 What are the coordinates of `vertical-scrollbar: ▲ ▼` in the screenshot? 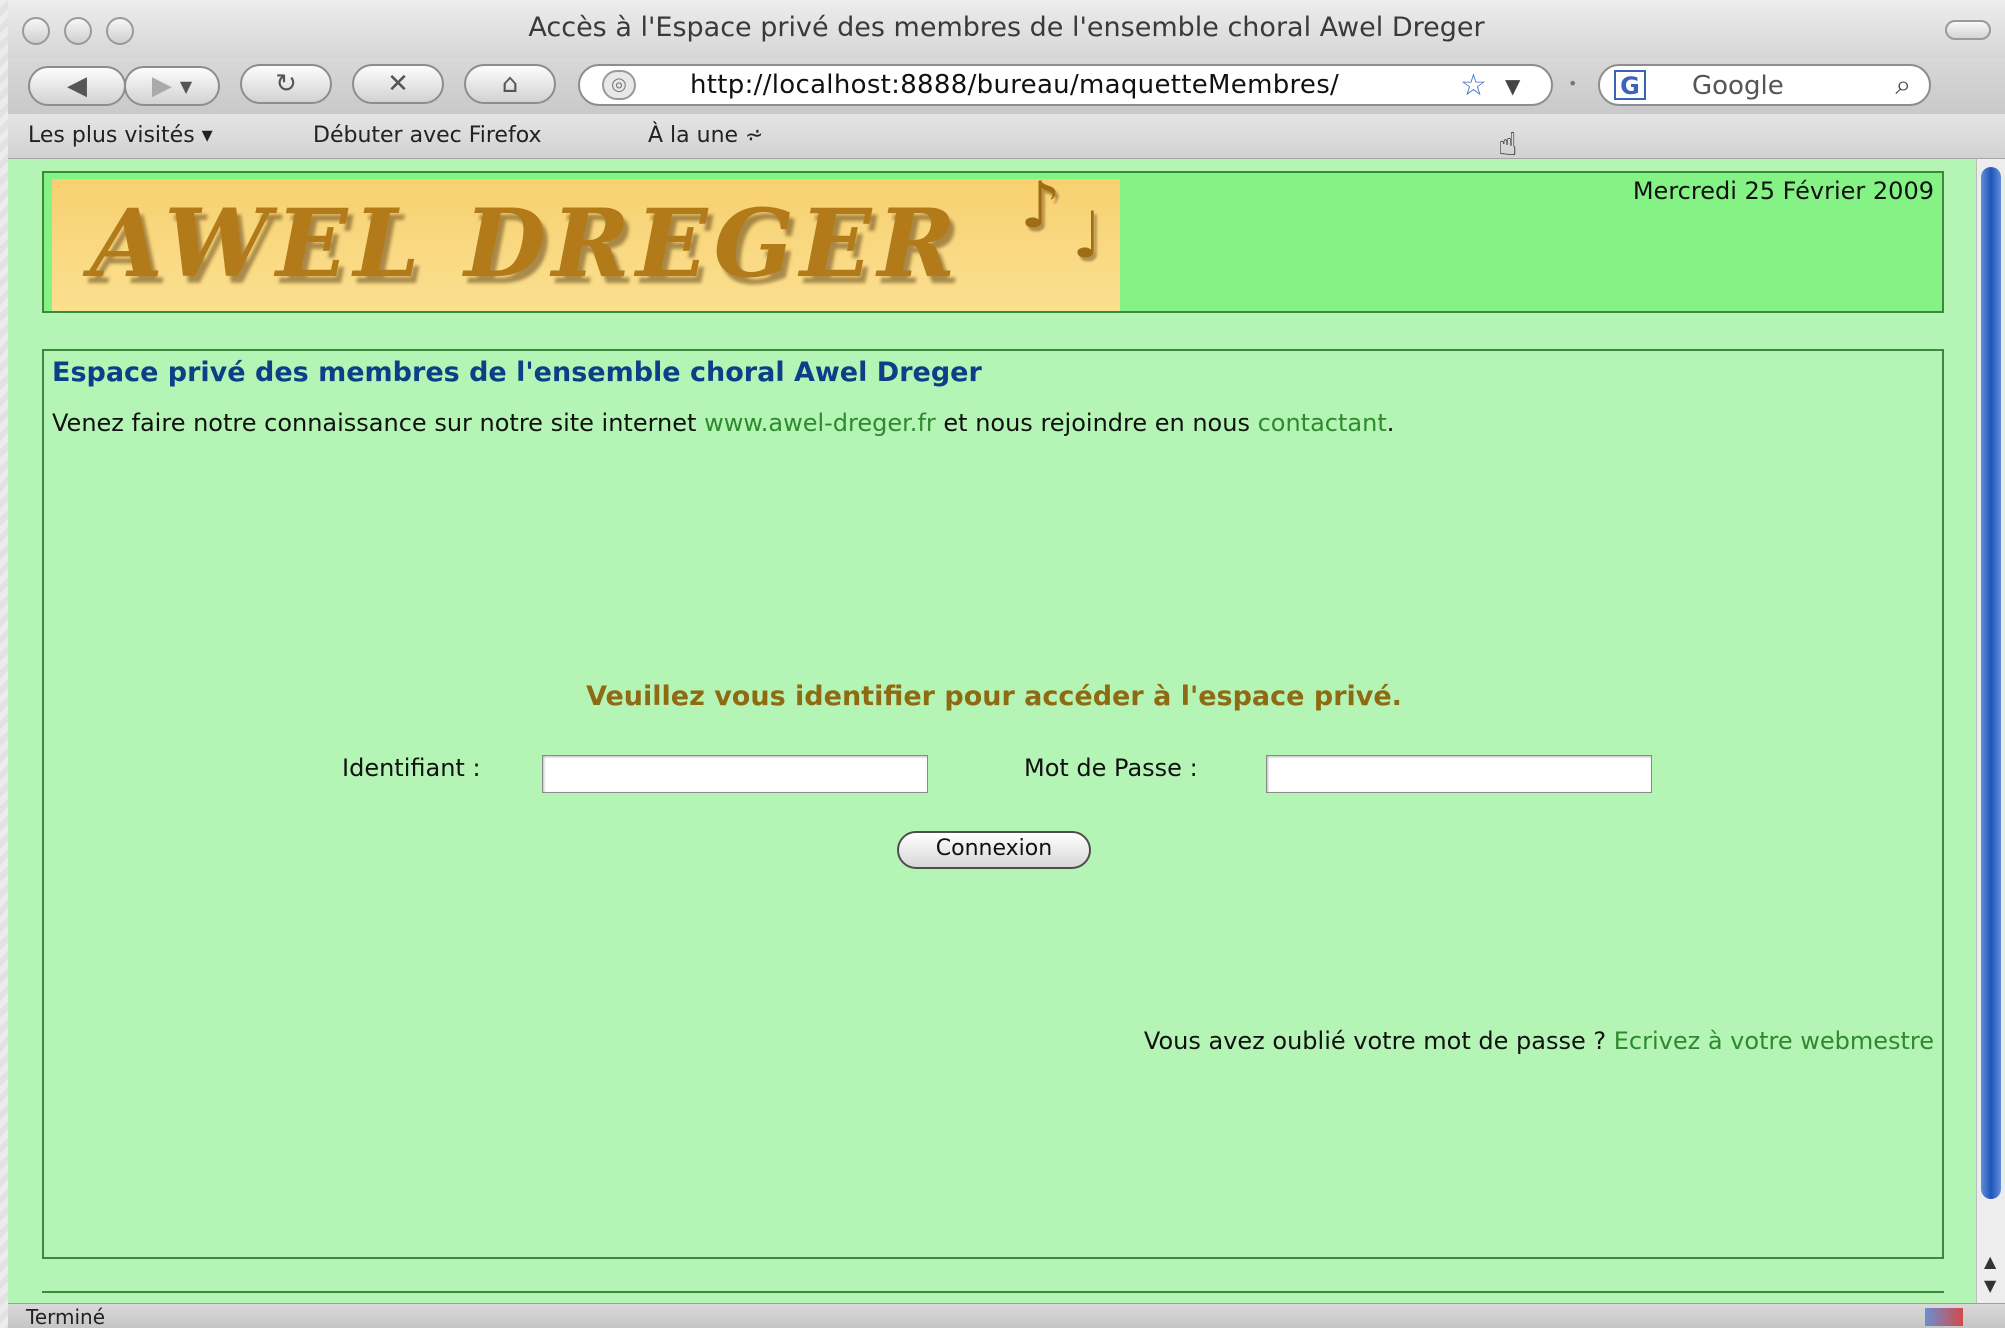 It's located at (1990, 731).